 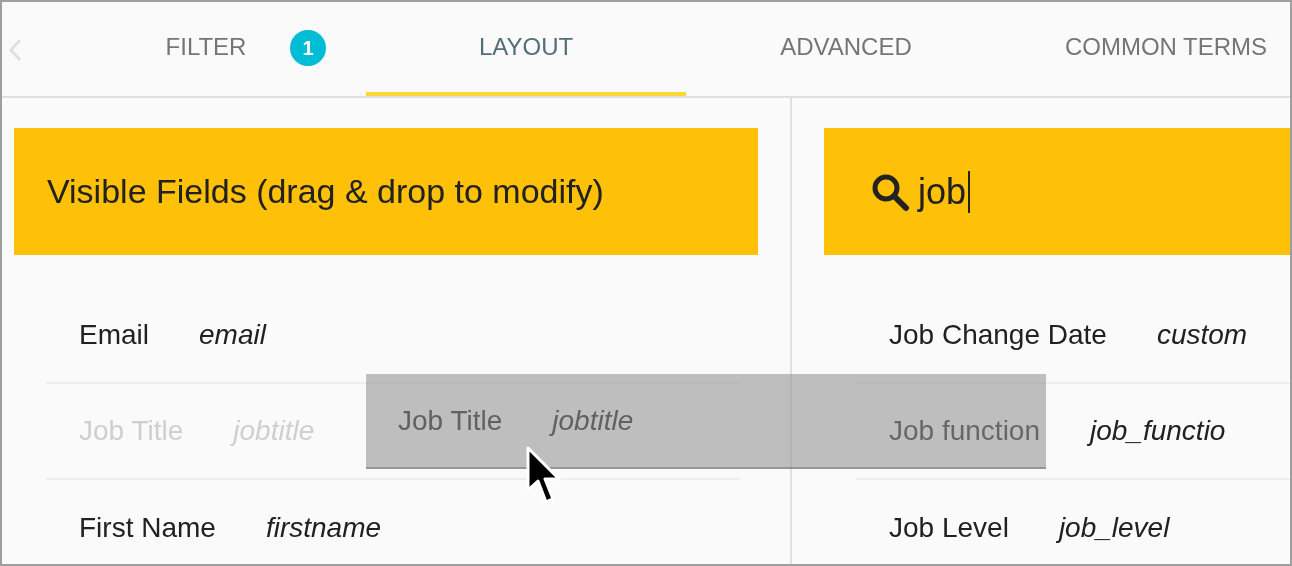 I want to click on field-name: job_level, so click(x=1114, y=528).